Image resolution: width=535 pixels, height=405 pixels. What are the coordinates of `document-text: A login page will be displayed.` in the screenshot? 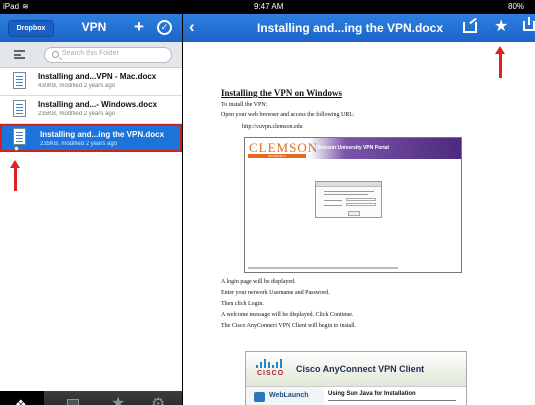 It's located at (258, 282).